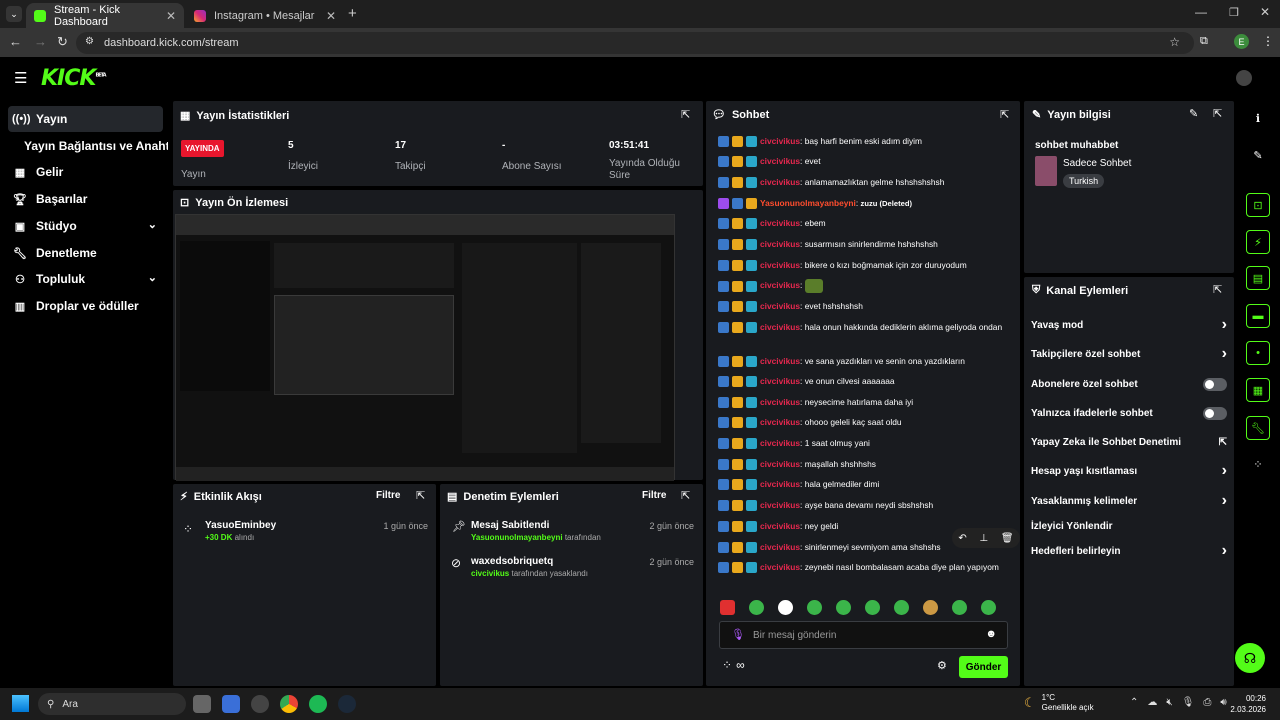  Describe the element at coordinates (1258, 316) in the screenshot. I see `chat-bubble-icon: ▬` at that location.